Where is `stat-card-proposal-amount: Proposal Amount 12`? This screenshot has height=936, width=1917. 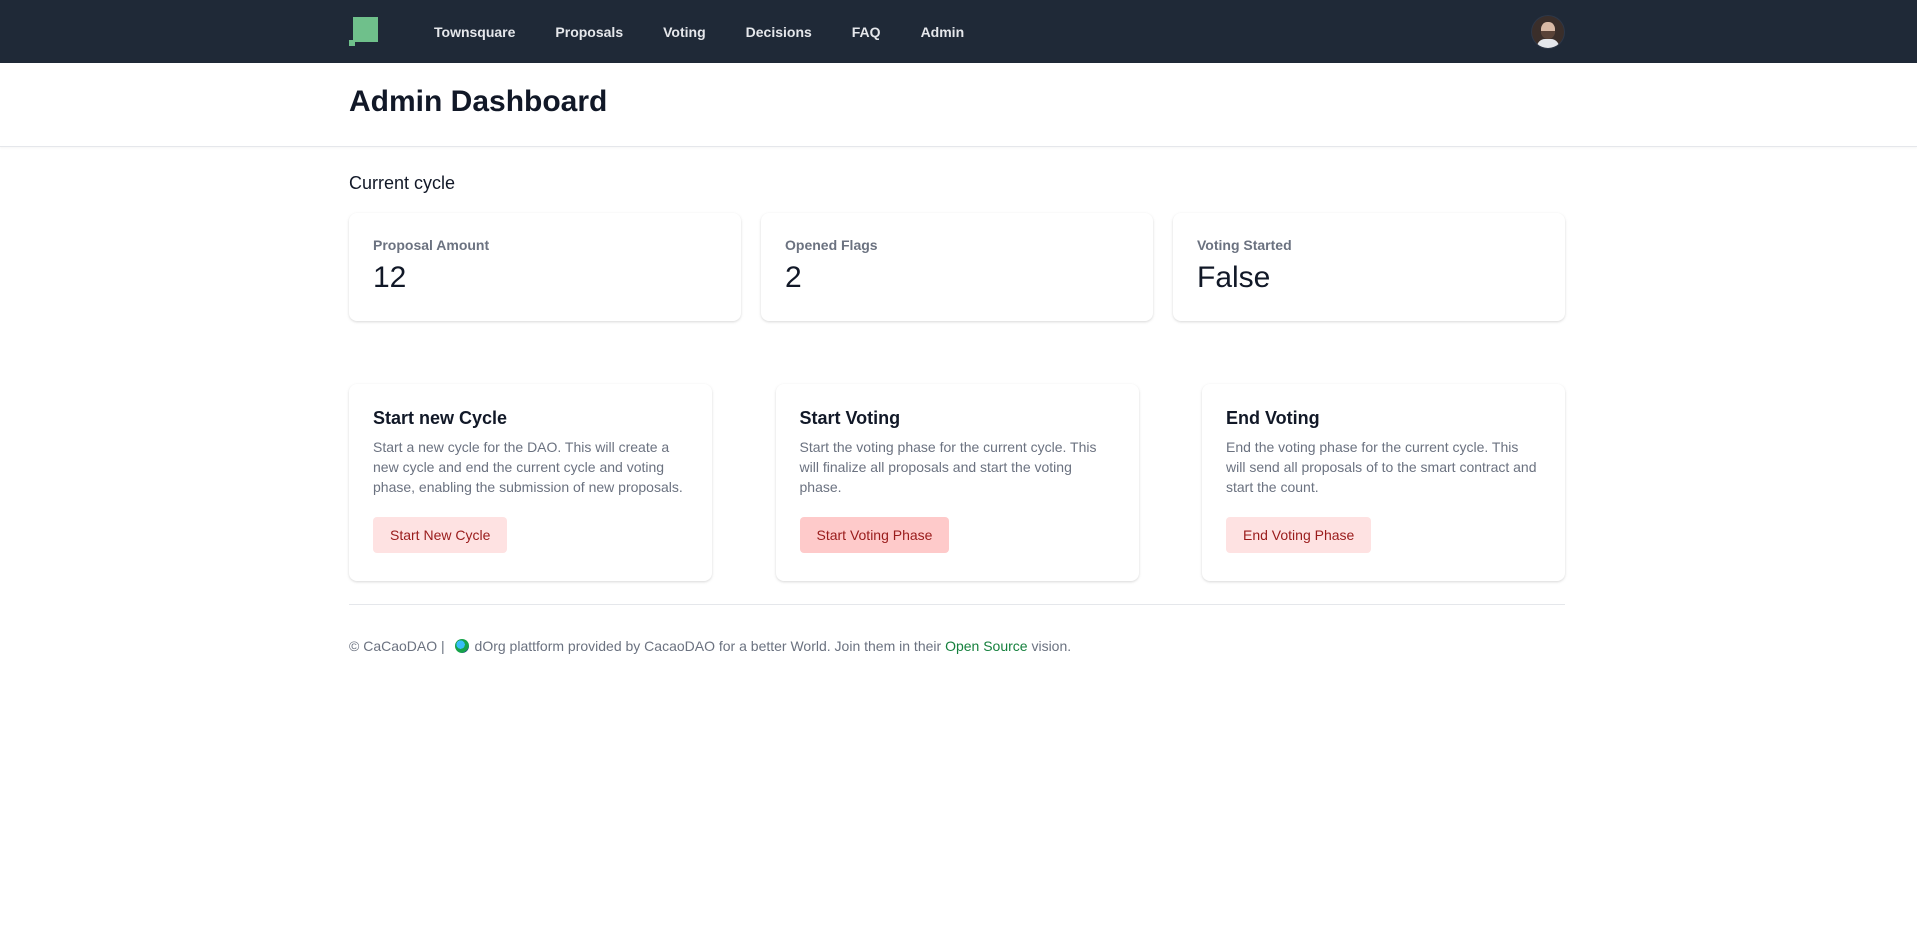 stat-card-proposal-amount: Proposal Amount 12 is located at coordinates (545, 267).